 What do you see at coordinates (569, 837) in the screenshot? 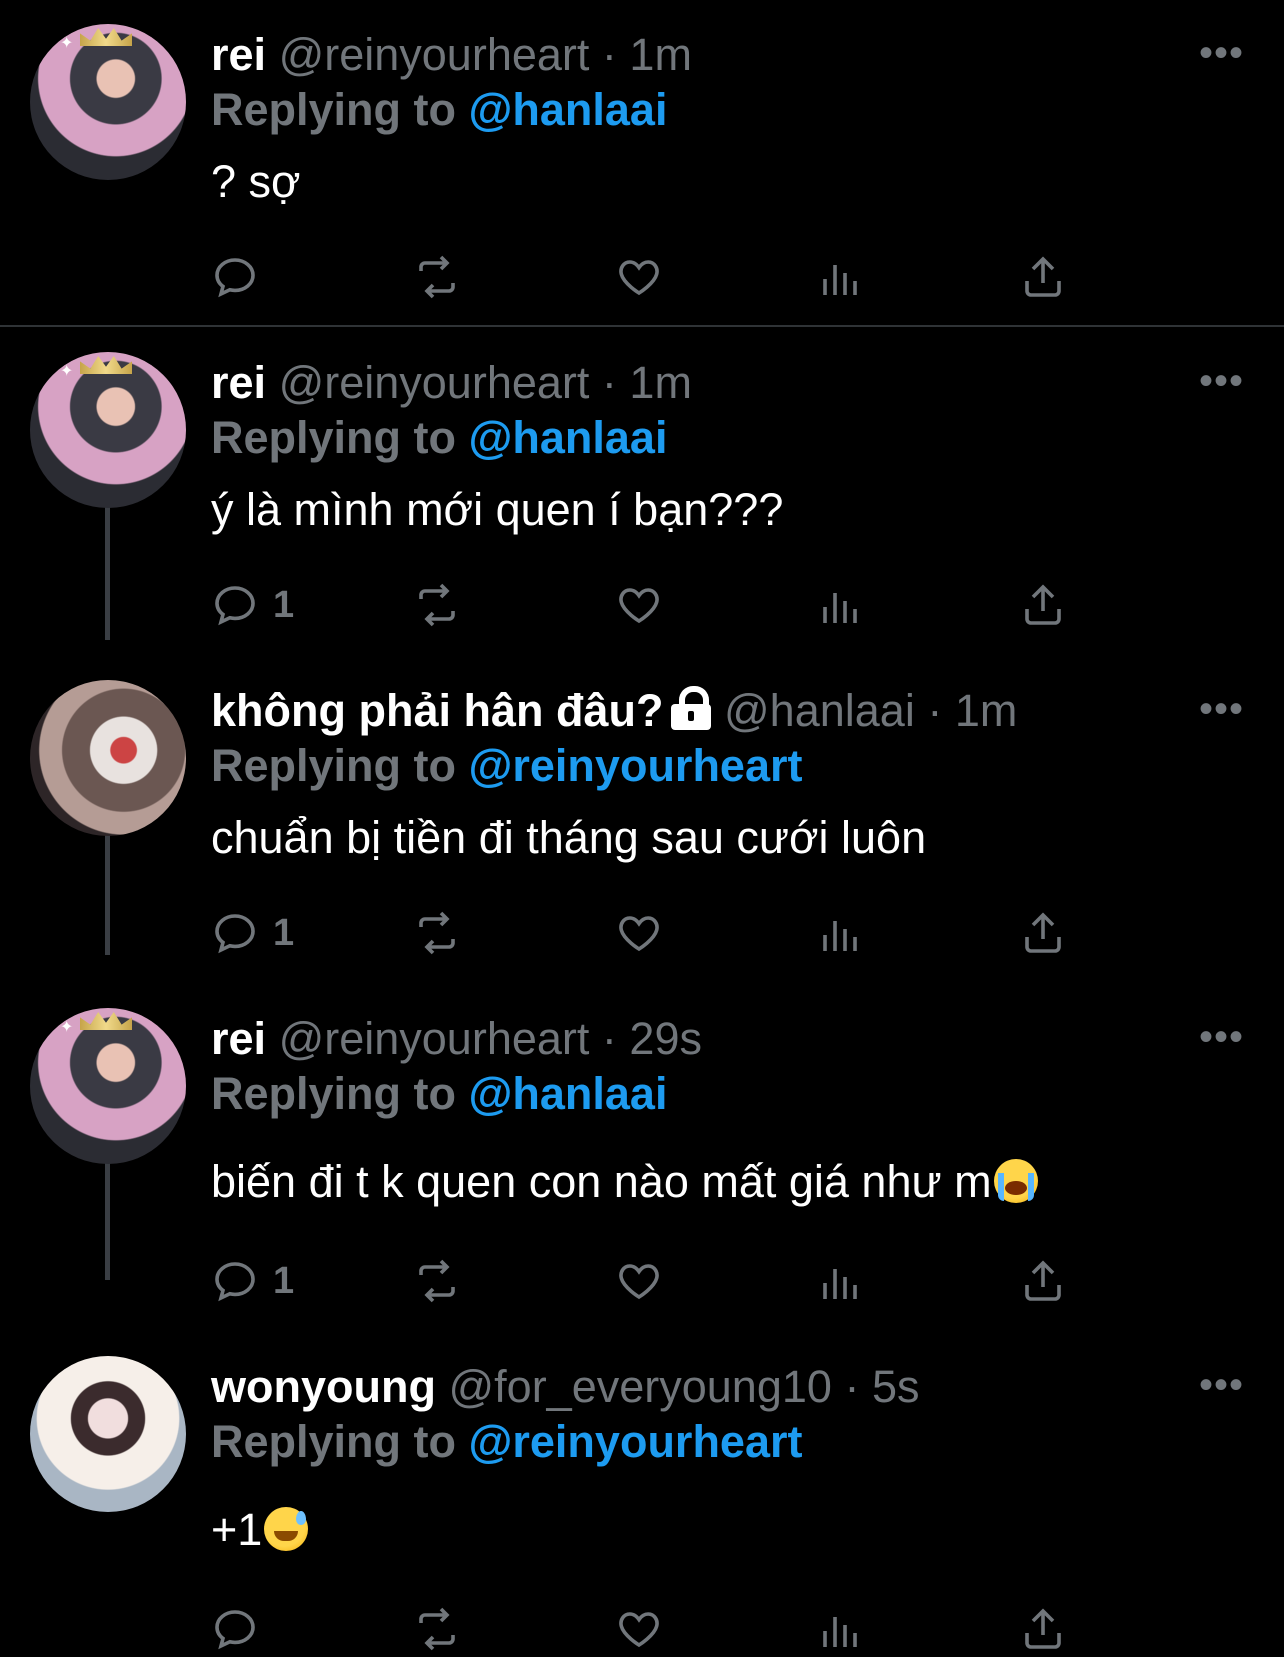
I see `tweet-text: chuẩn bị tiền đi tháng sau cưới luôn` at bounding box center [569, 837].